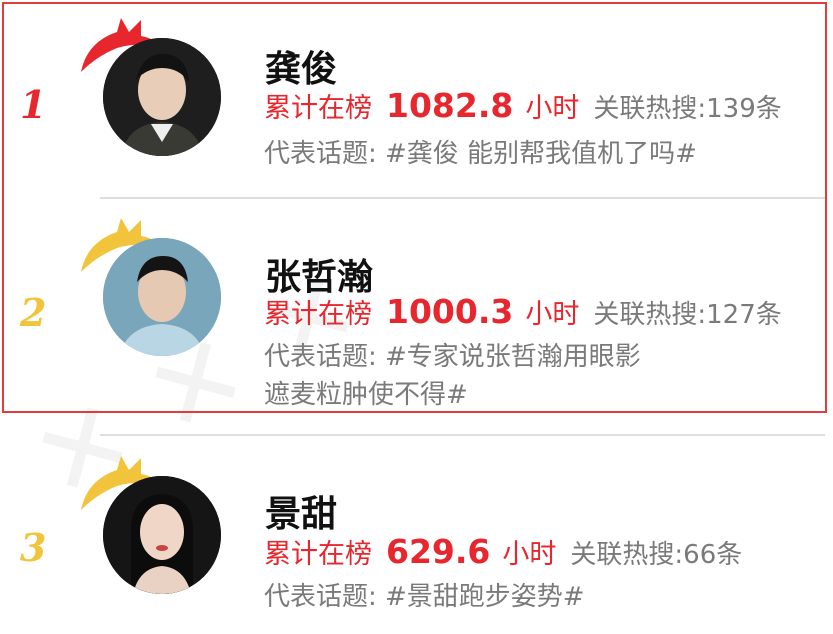  Describe the element at coordinates (462, 435) in the screenshot. I see `entry-divider` at that location.